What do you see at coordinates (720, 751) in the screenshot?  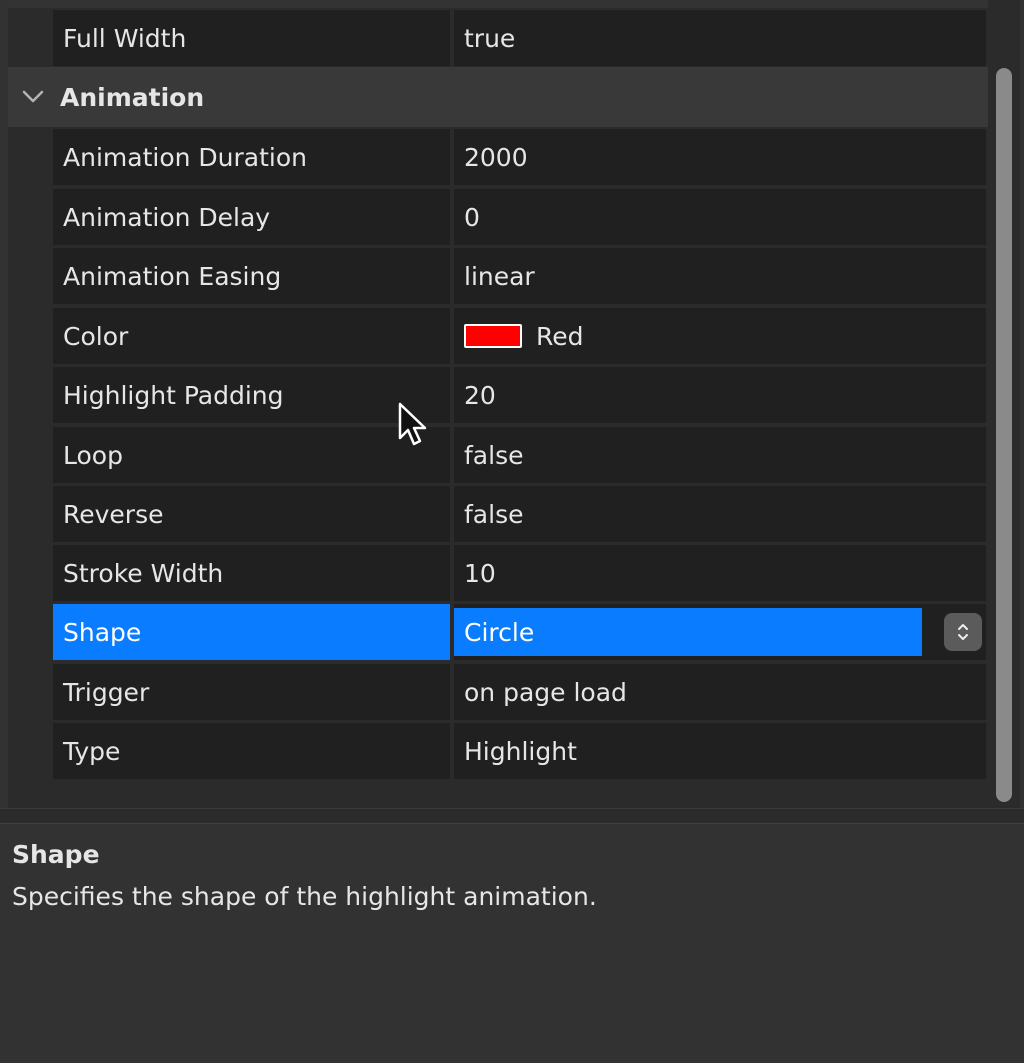 I see `property-value: Highlight` at bounding box center [720, 751].